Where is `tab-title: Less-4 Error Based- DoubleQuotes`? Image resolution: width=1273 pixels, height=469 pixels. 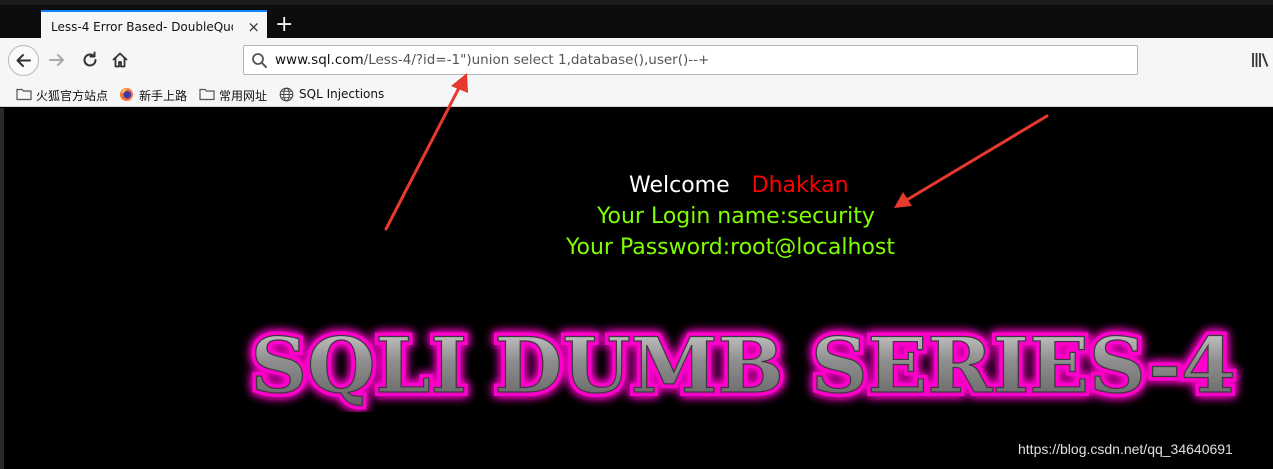 tab-title: Less-4 Error Based- DoubleQuotes is located at coordinates (142, 27).